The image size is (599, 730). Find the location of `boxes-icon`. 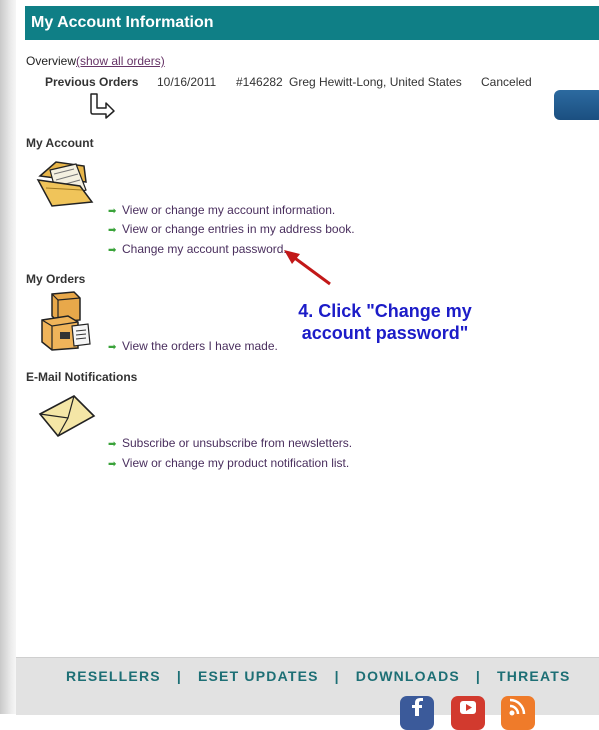

boxes-icon is located at coordinates (66, 321).